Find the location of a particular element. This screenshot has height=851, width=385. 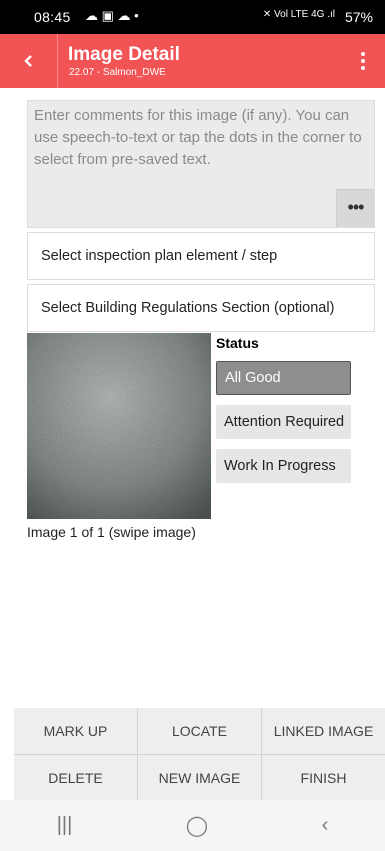

photo-image is located at coordinates (119, 426).